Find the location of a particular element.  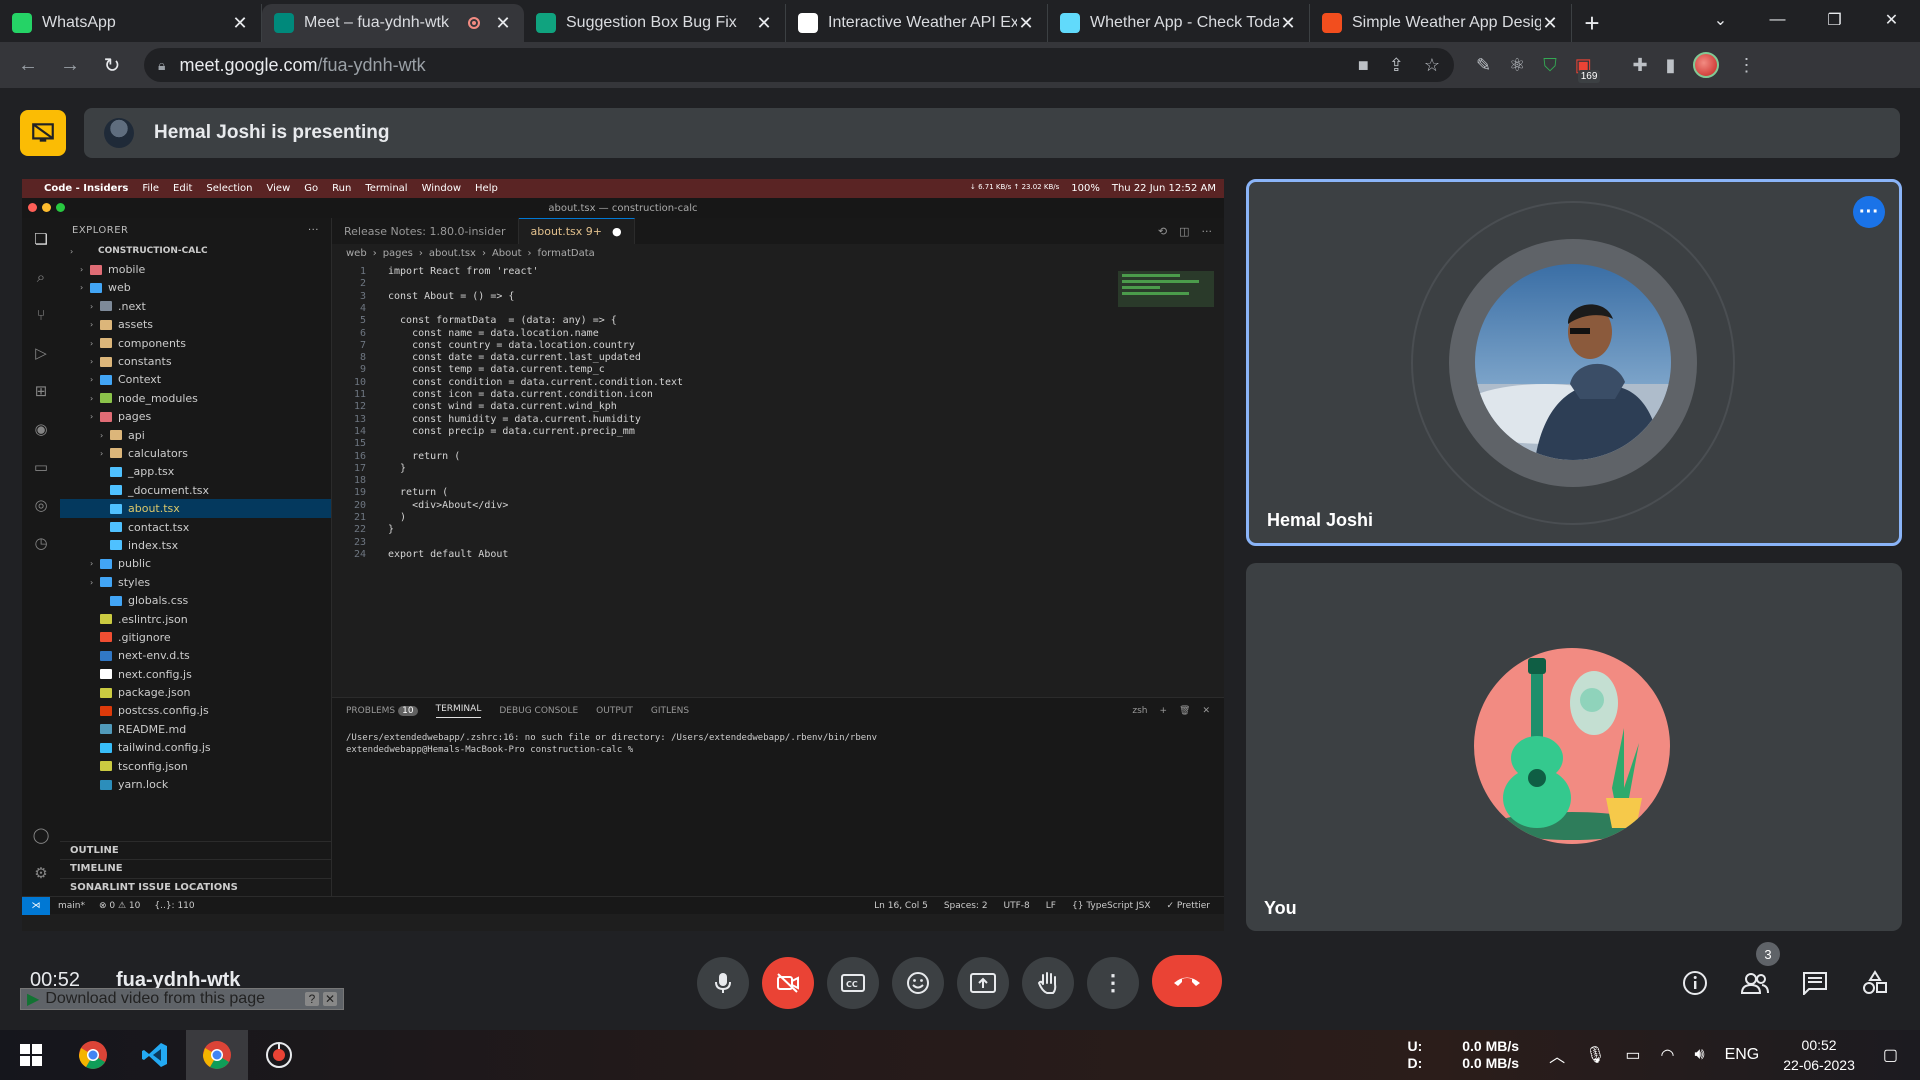

pen-extension-icon: ✎ is located at coordinates (1483, 65).